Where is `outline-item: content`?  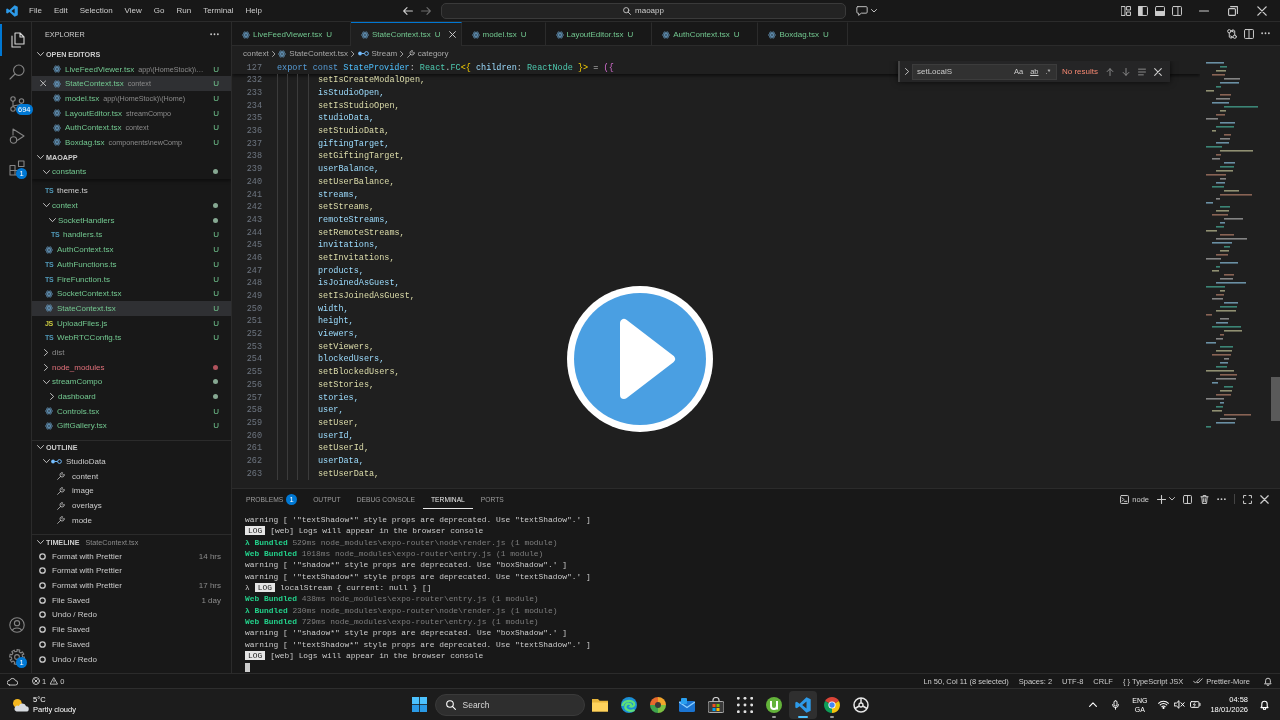
outline-item: content is located at coordinates (131, 476).